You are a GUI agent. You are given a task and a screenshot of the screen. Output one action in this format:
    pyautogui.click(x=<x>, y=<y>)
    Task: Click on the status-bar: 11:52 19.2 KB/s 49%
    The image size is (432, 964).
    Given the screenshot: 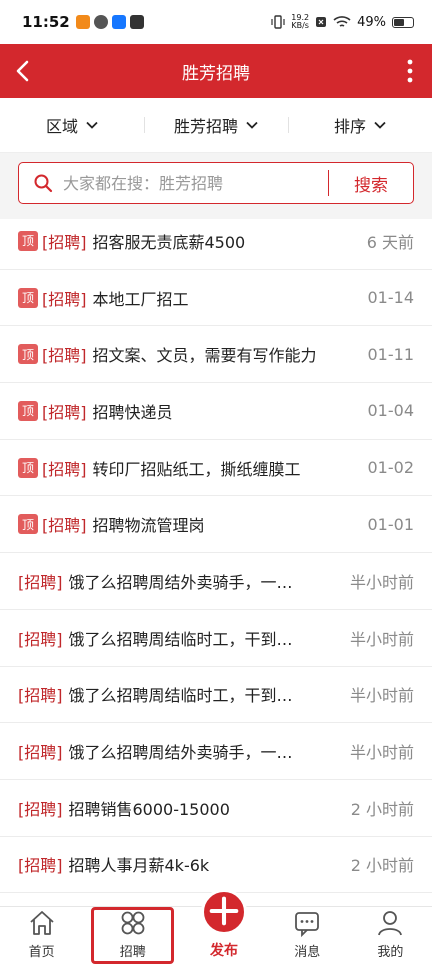 What is the action you would take?
    pyautogui.click(x=216, y=22)
    